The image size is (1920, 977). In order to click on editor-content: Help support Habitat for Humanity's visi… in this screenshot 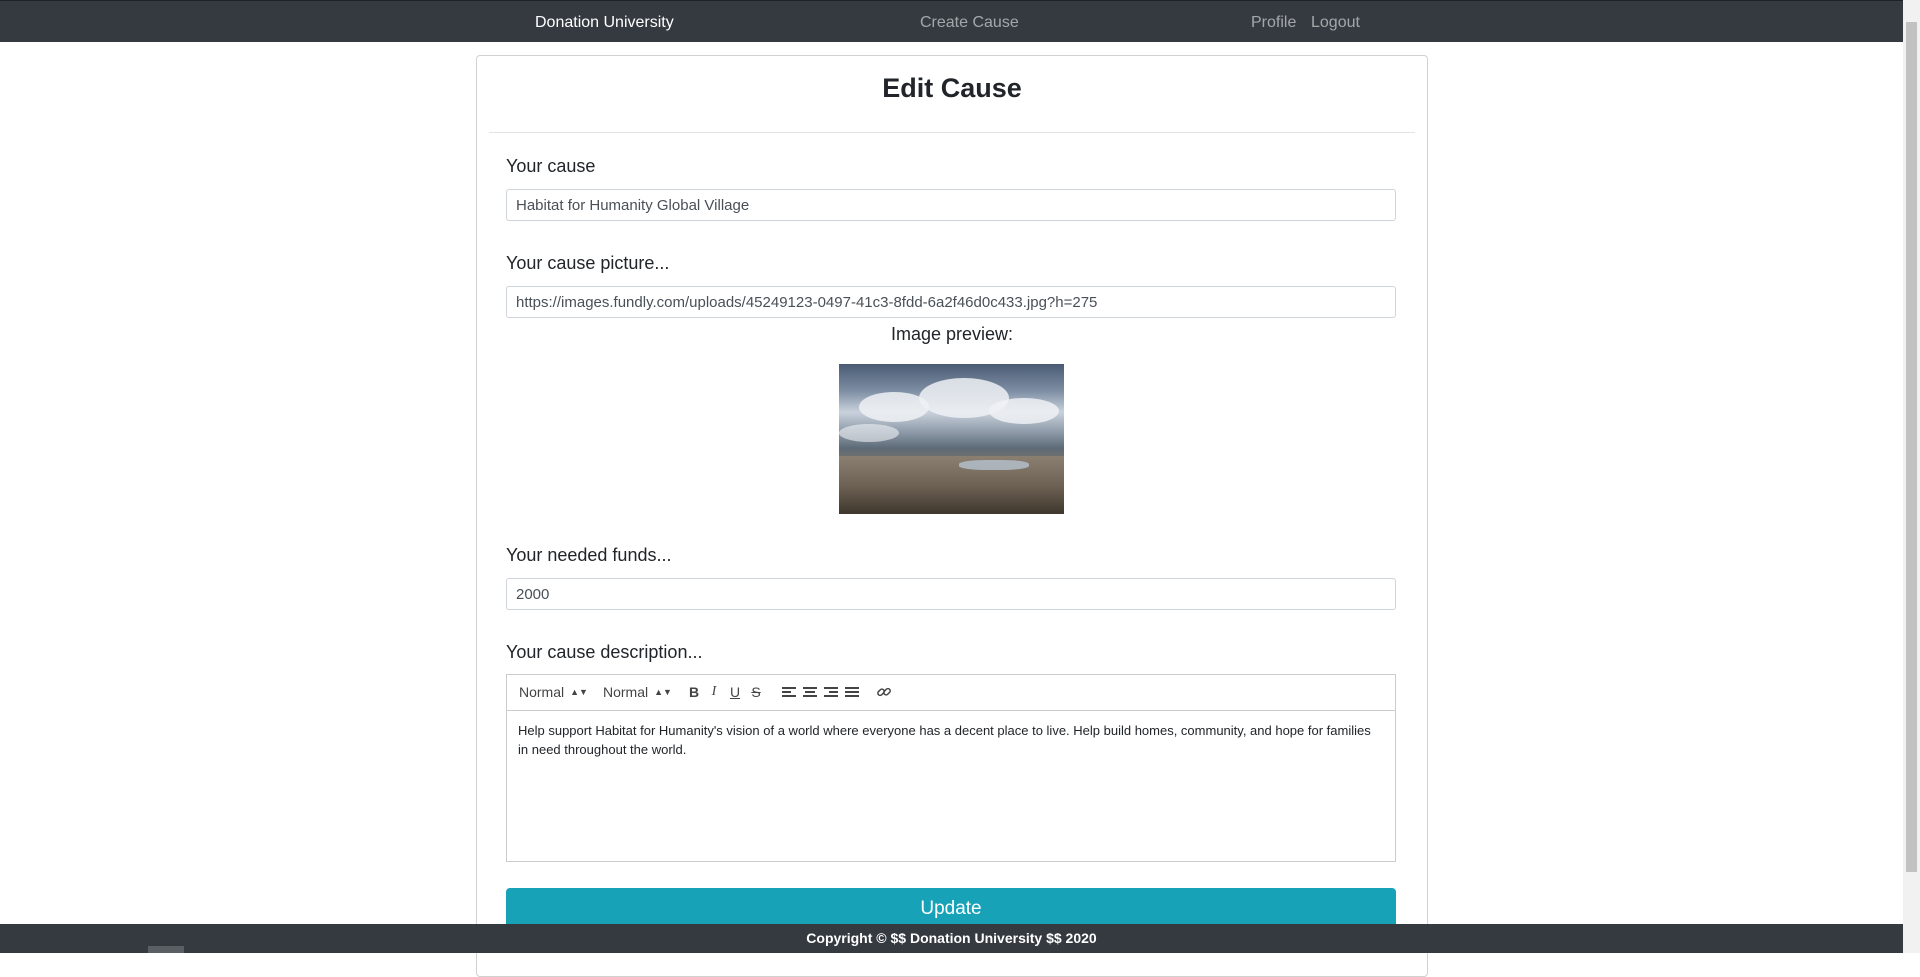, I will do `click(951, 740)`.